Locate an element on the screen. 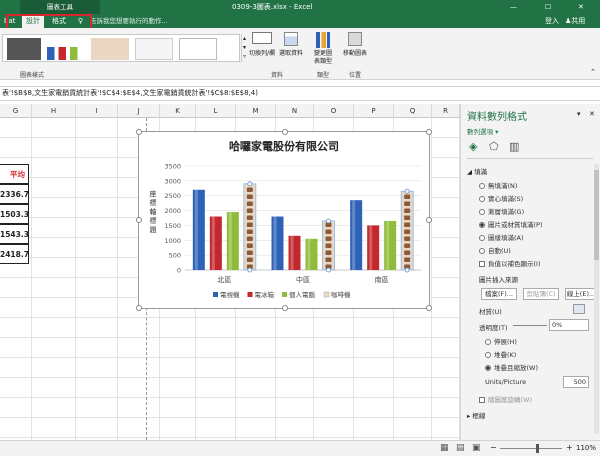 This screenshot has height=456, width=600. cell-average-header: 平均 is located at coordinates (14, 174).